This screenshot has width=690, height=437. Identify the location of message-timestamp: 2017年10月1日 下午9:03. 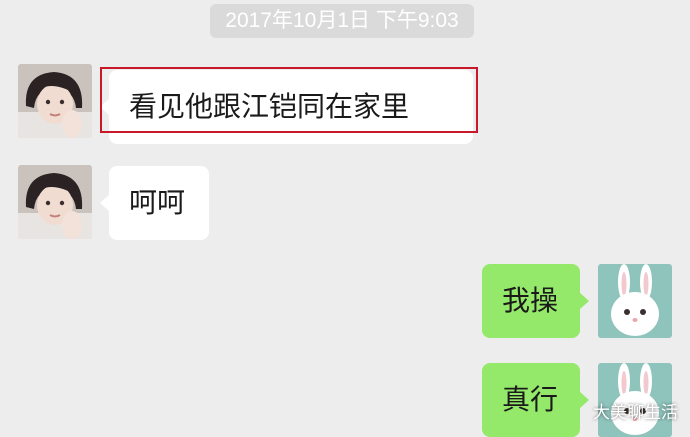
(342, 21).